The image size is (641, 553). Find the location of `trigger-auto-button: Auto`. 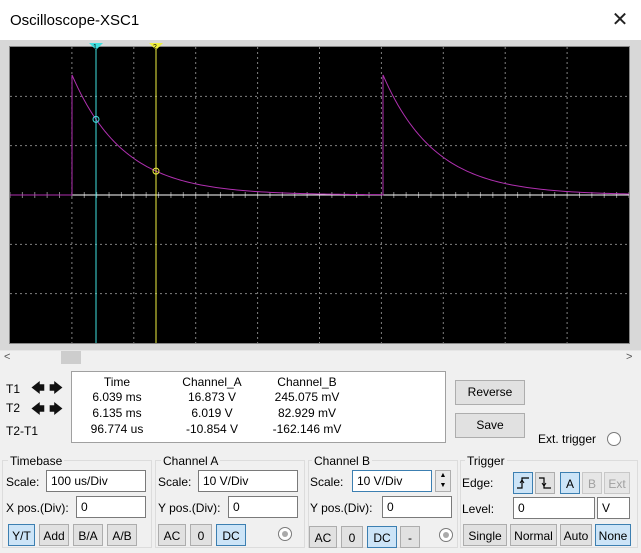

trigger-auto-button: Auto is located at coordinates (576, 535).